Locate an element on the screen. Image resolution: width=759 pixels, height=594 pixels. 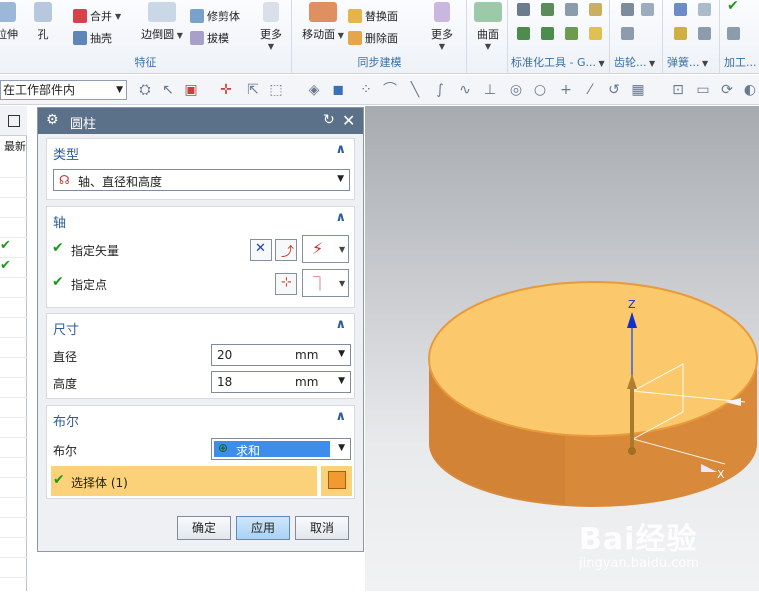
type-section-header: 类型 ∧ is located at coordinates (200, 151).